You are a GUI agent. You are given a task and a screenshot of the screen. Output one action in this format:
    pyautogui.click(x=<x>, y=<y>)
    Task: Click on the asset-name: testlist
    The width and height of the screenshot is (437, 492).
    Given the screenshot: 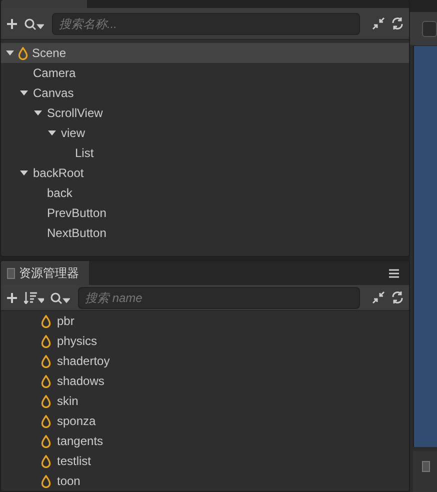 What is the action you would take?
    pyautogui.click(x=74, y=461)
    